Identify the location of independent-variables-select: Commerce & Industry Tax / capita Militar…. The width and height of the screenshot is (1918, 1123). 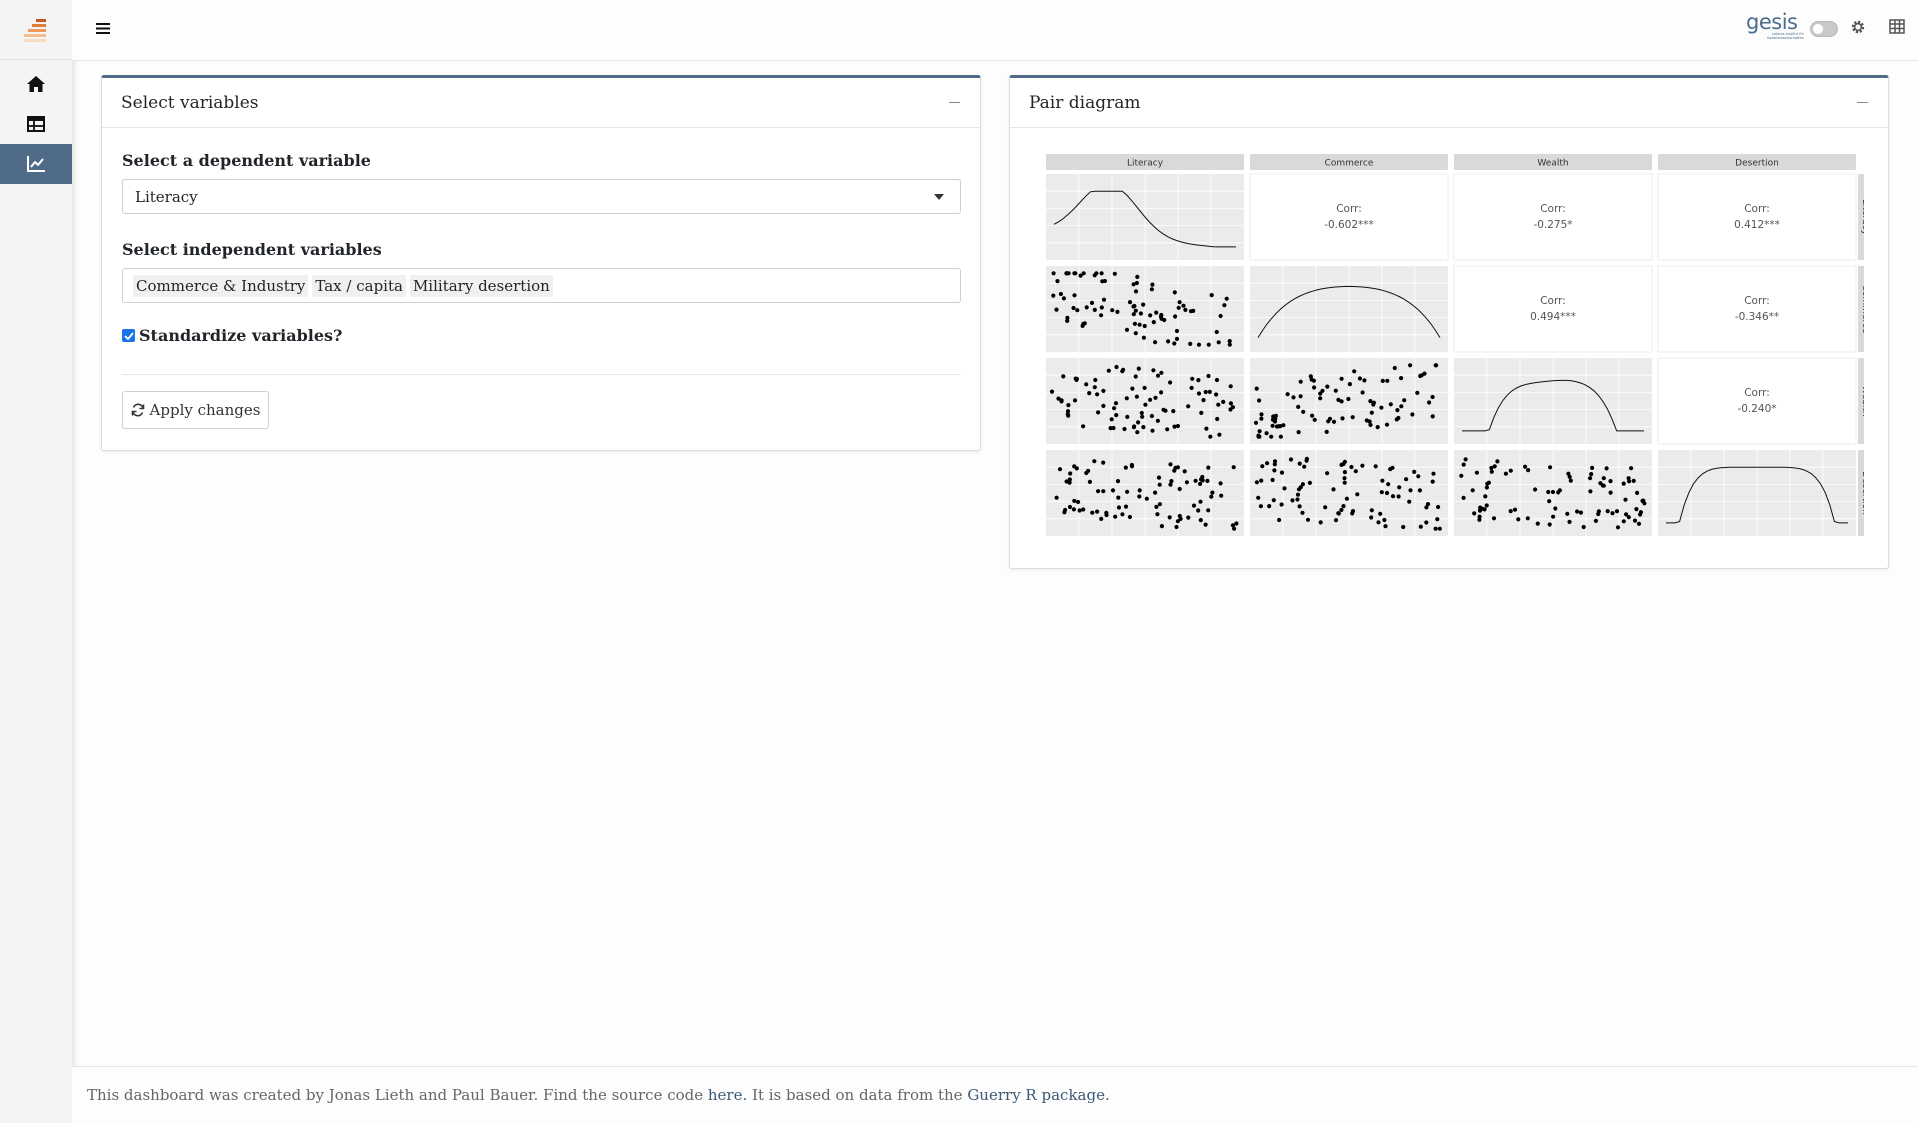
(541, 285).